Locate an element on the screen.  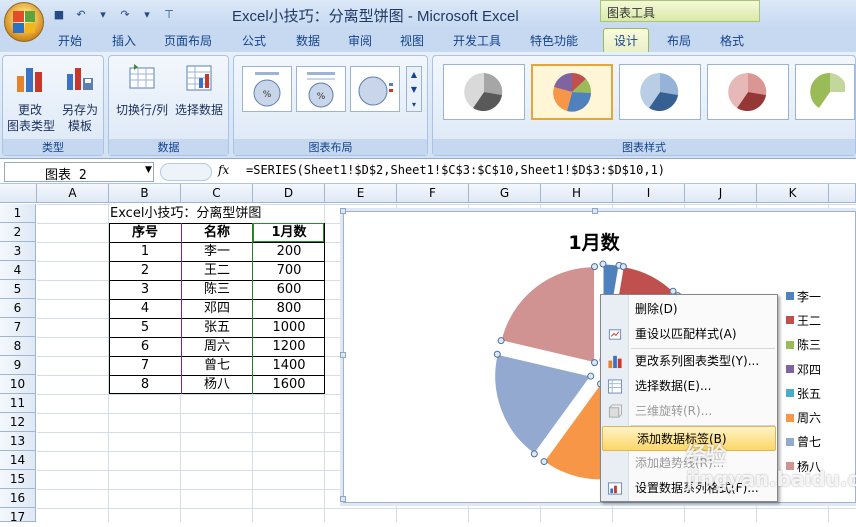
table-cell: 曾七 is located at coordinates (217, 365).